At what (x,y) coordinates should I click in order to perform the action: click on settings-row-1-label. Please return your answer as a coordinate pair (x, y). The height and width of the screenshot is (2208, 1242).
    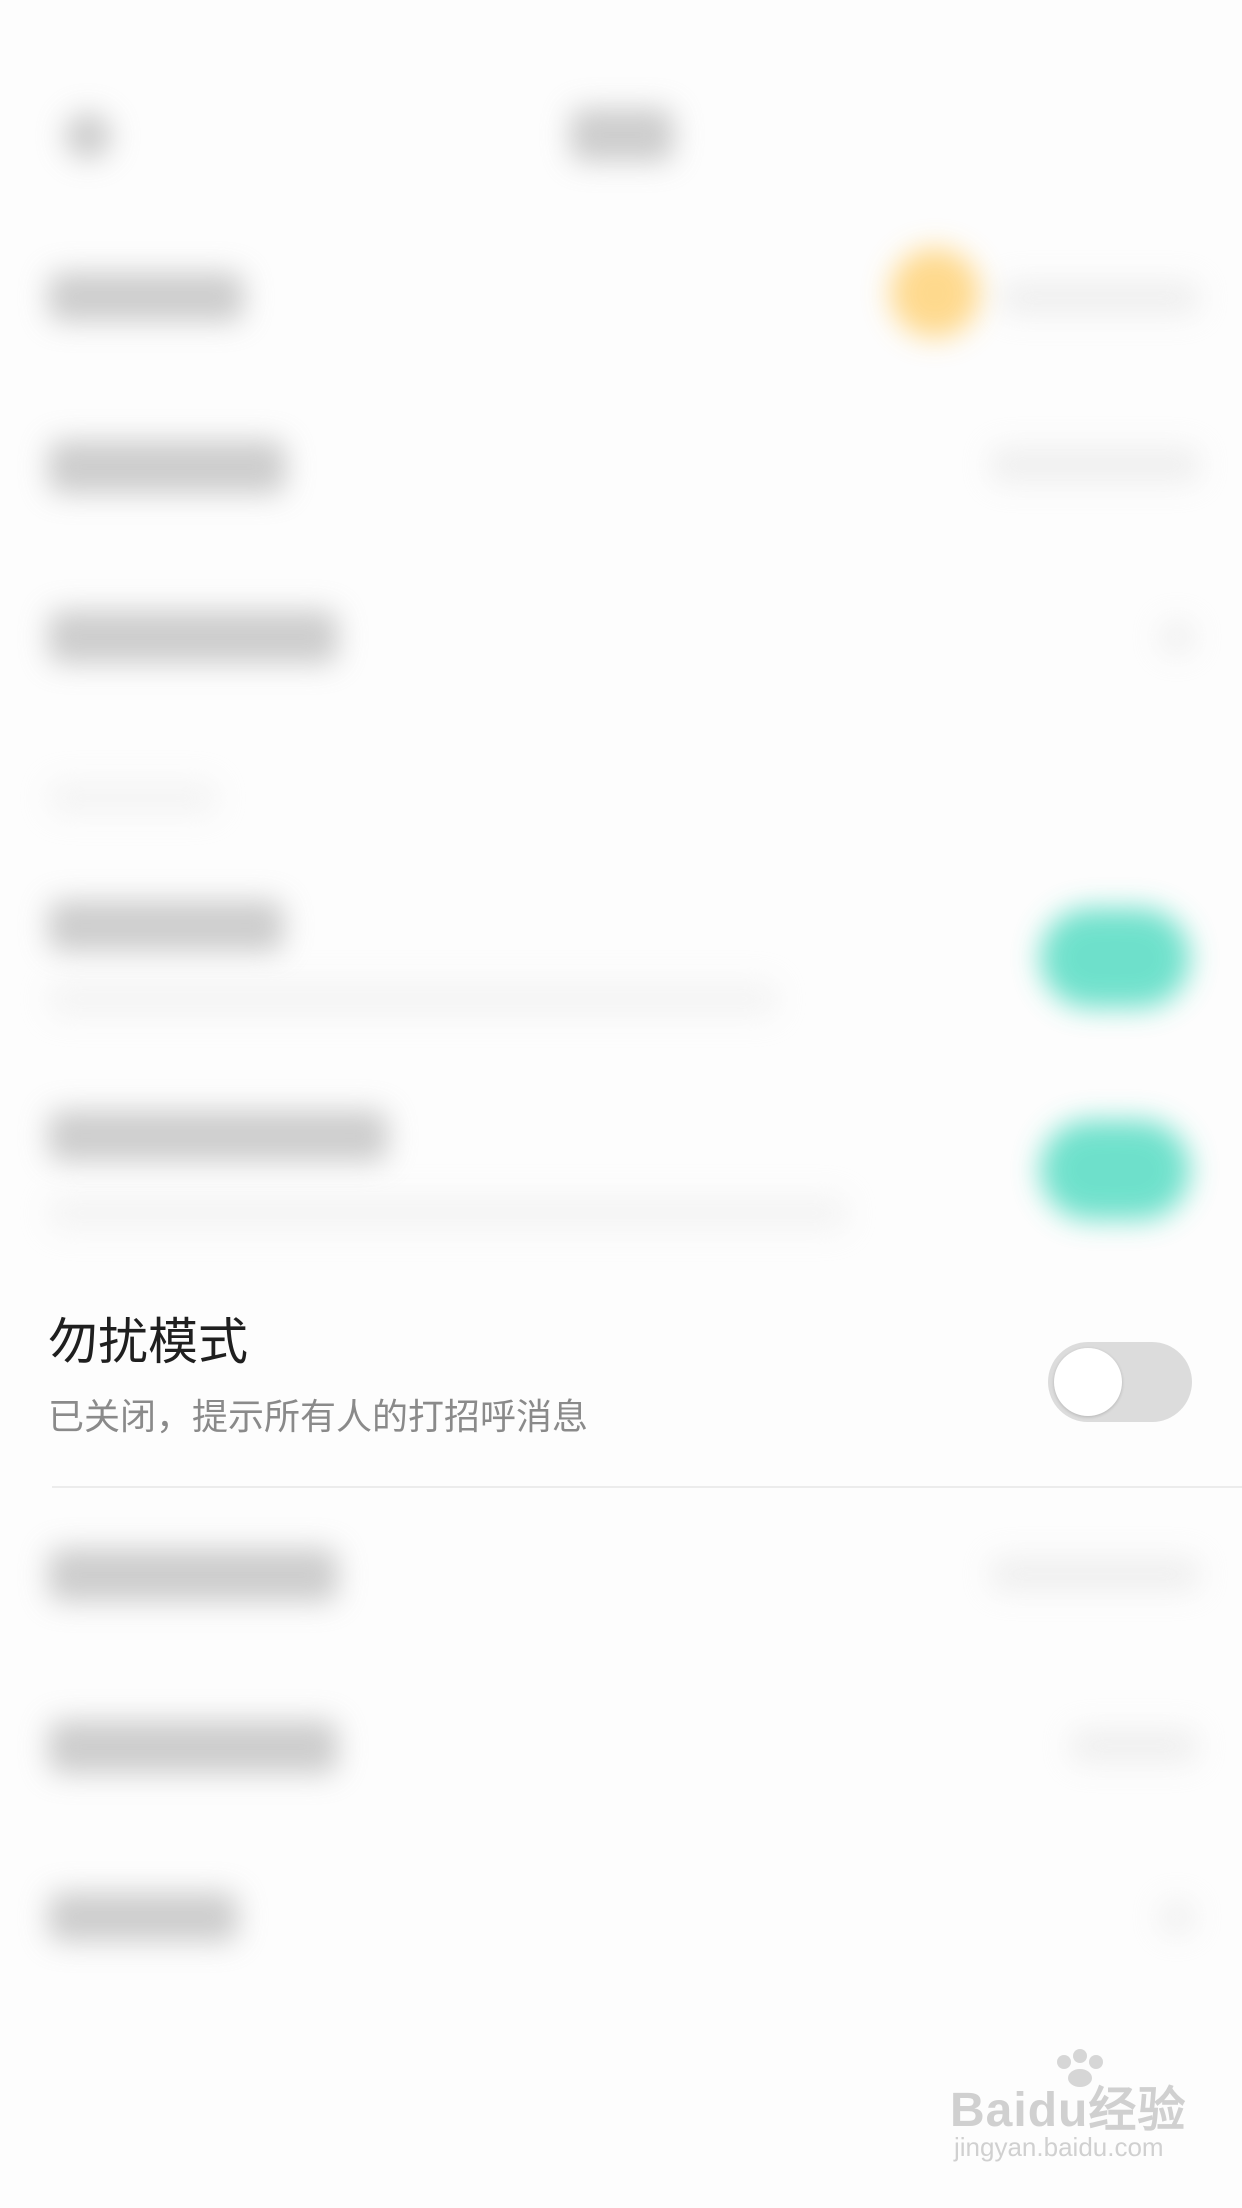
    Looking at the image, I should click on (146, 297).